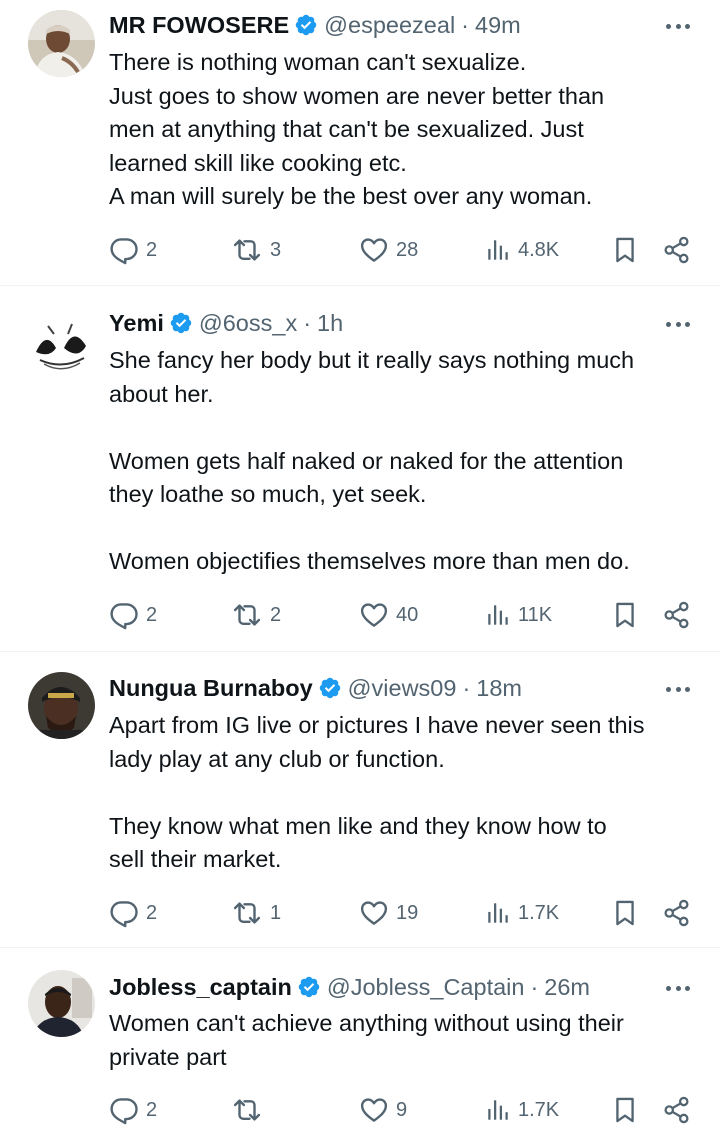 The width and height of the screenshot is (720, 1142). What do you see at coordinates (199, 25) in the screenshot?
I see `display-name: MR FOWOSERE` at bounding box center [199, 25].